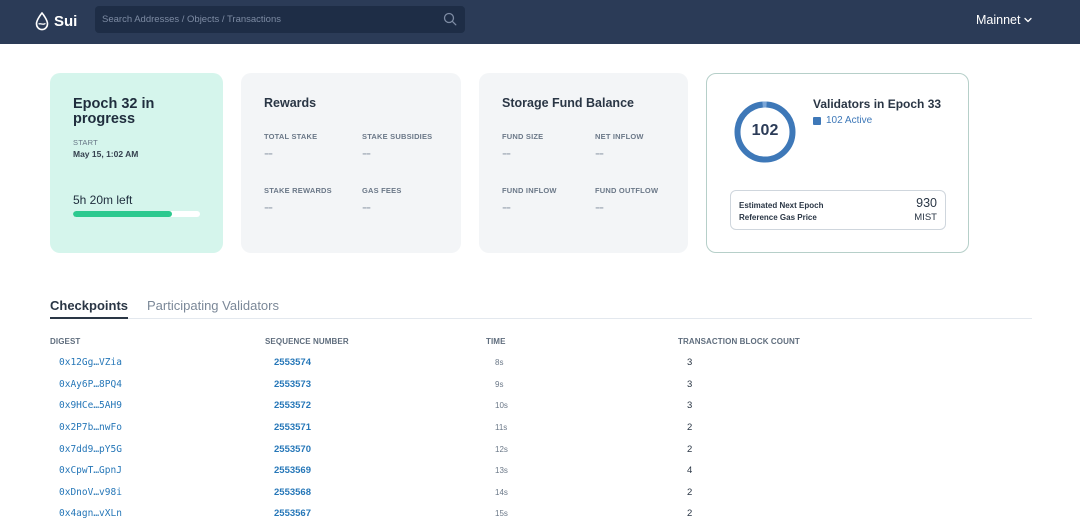  I want to click on time-cell: 11s, so click(501, 428).